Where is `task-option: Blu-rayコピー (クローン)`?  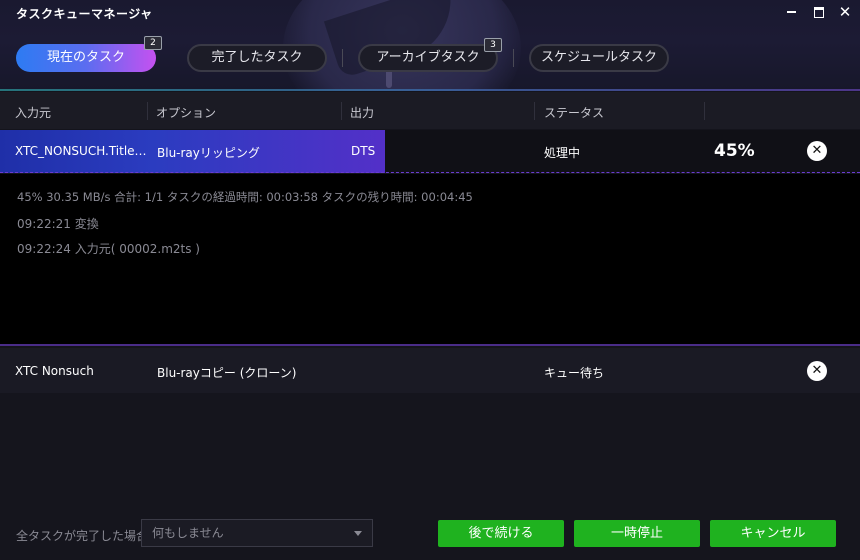 task-option: Blu-rayコピー (クローン) is located at coordinates (227, 373).